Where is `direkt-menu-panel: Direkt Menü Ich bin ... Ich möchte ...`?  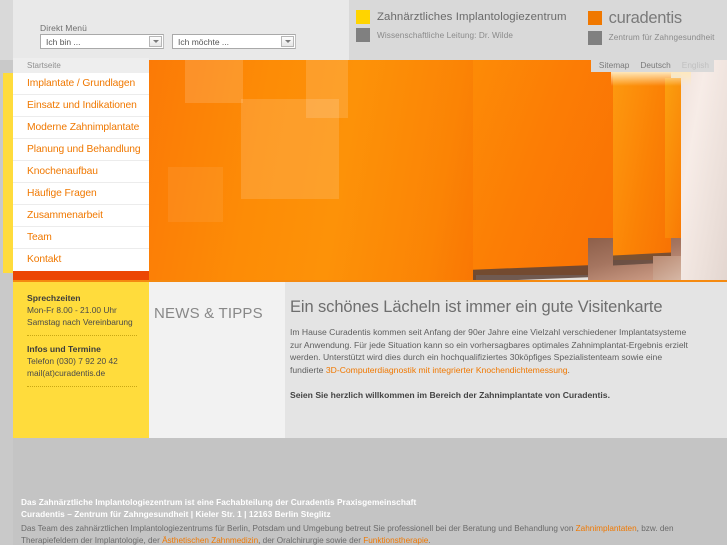 direkt-menu-panel: Direkt Menü Ich bin ... Ich möchte ... is located at coordinates (181, 30).